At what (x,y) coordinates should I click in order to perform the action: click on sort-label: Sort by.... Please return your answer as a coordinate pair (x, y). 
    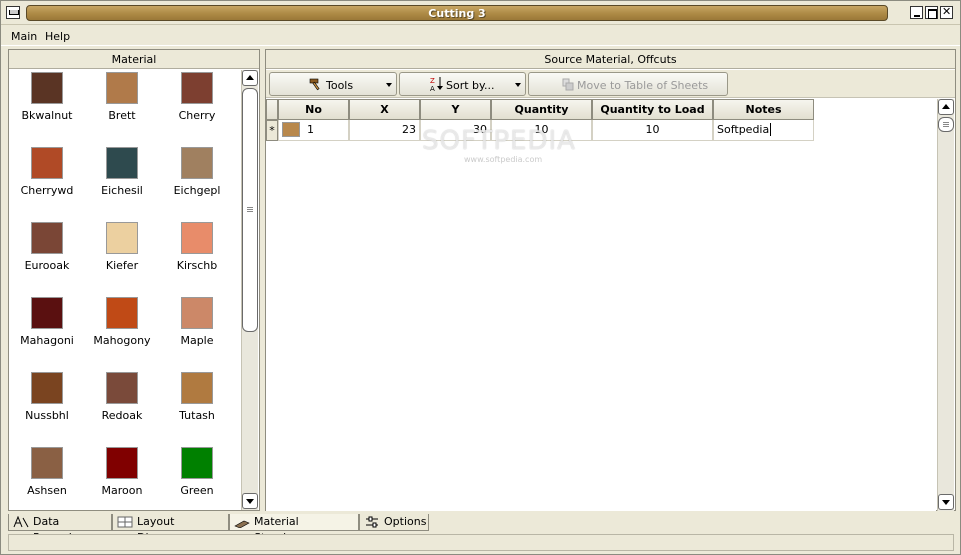
    Looking at the image, I should click on (470, 85).